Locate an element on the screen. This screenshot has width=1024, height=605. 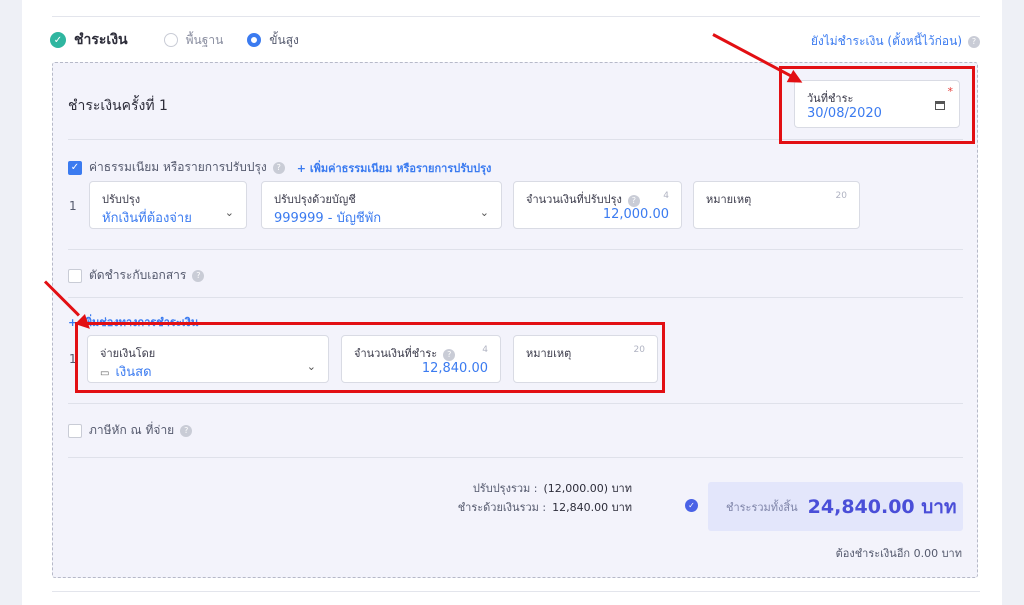
highlight-box-channel is located at coordinates (370, 357).